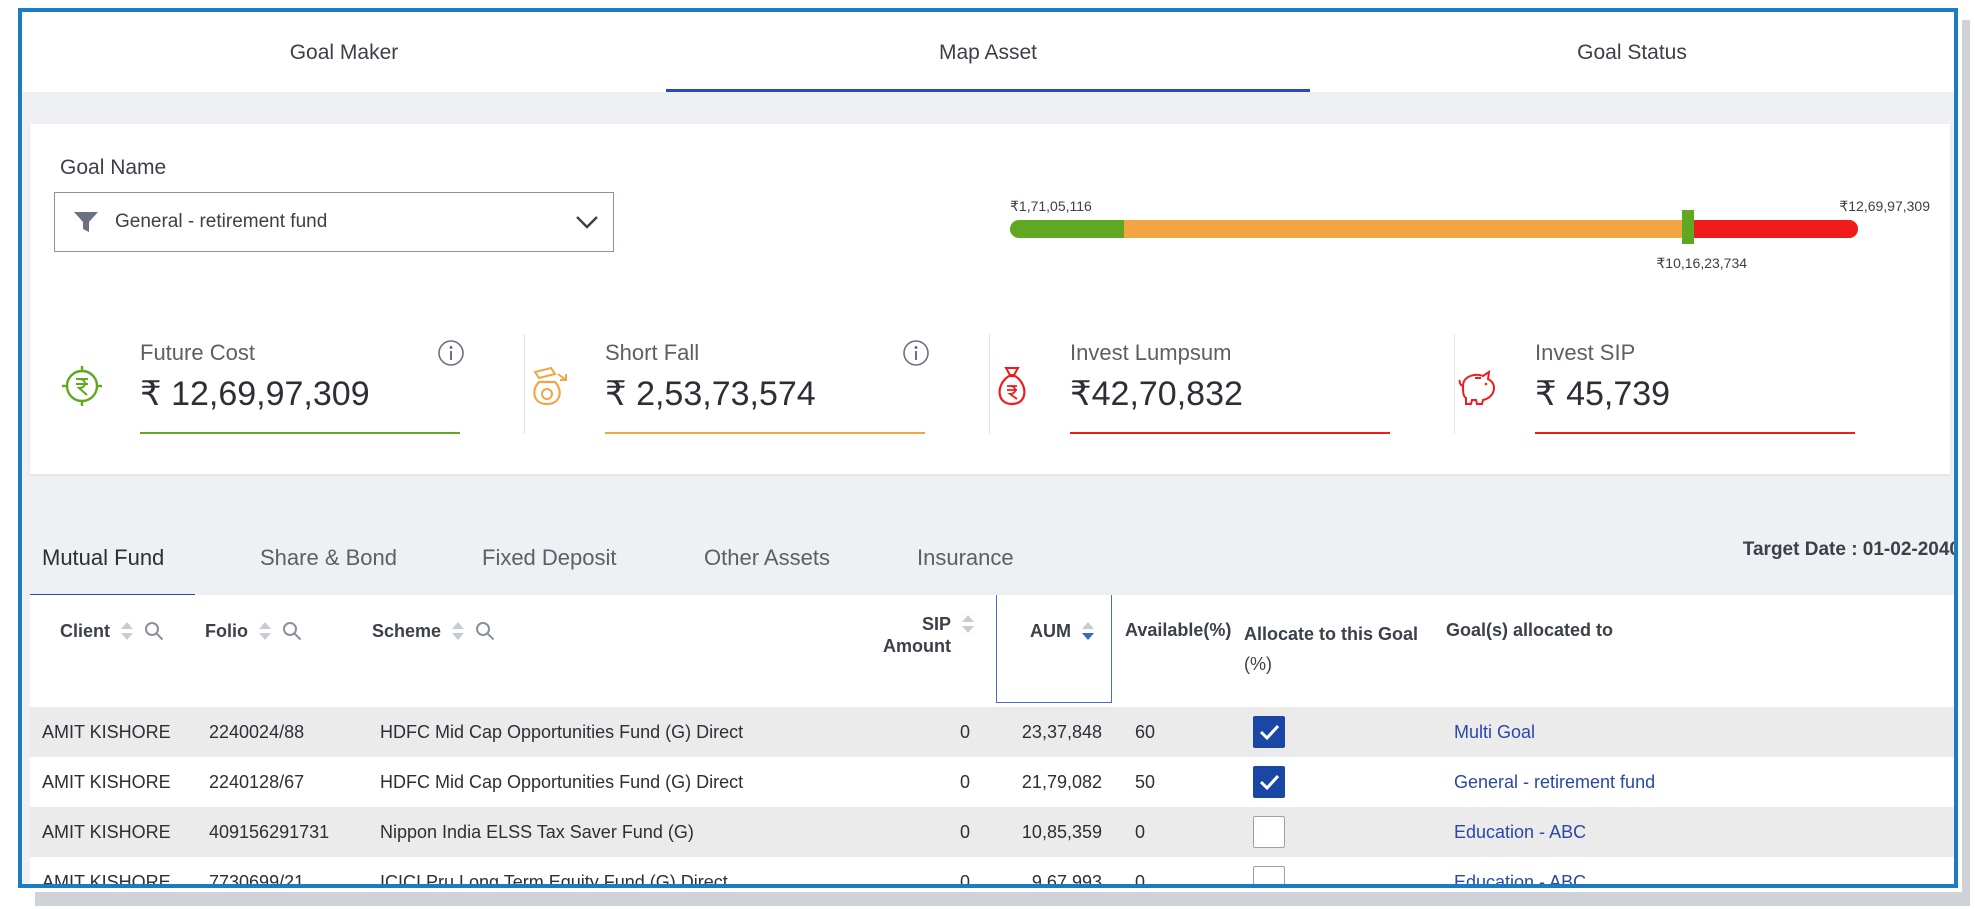  Describe the element at coordinates (1258, 664) in the screenshot. I see `col-allocate-label-2: (%)` at that location.